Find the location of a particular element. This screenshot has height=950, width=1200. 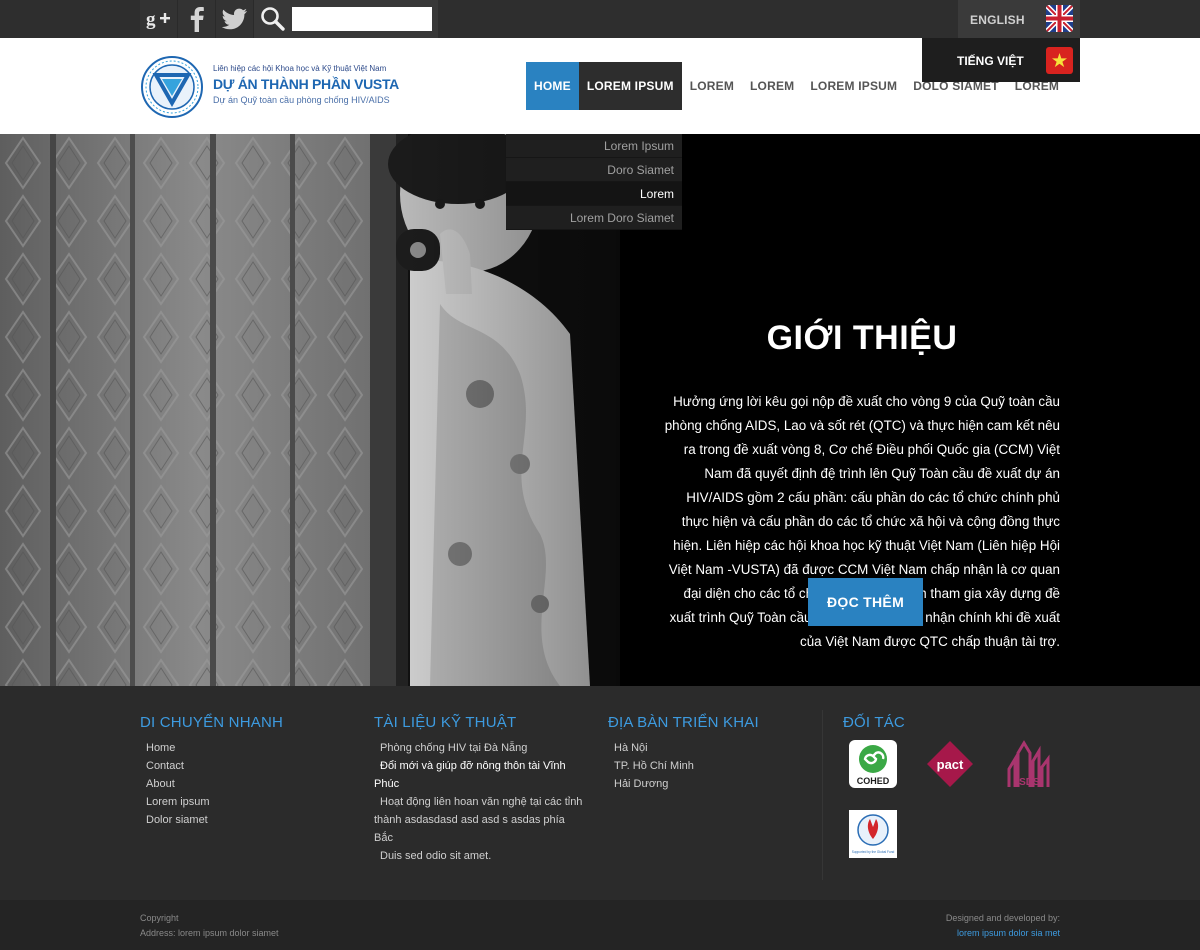

dropdown-item-lorem-doro-siamet: Lorem Doro Siamet is located at coordinates (594, 218).